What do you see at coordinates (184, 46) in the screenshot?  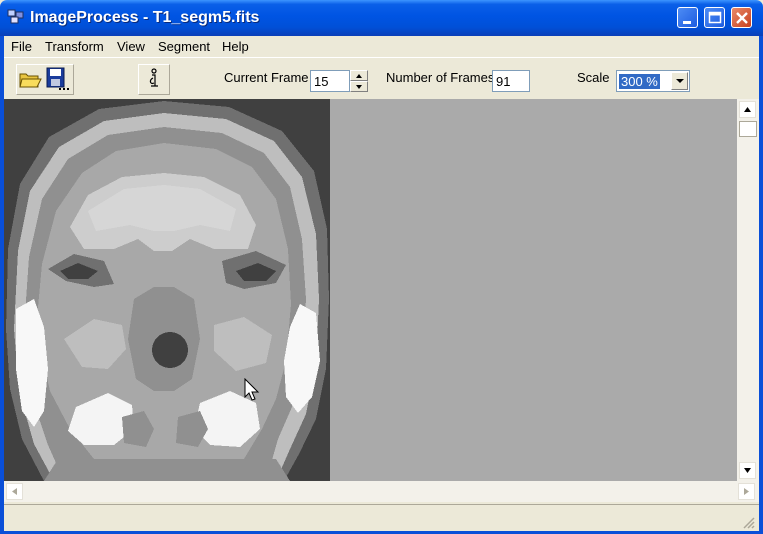 I see `menu-segment: Segment` at bounding box center [184, 46].